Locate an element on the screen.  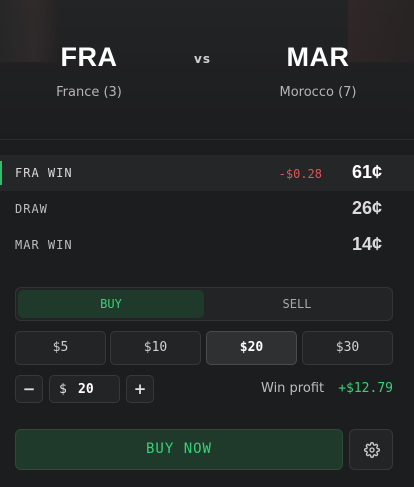
tab-buy: BUY is located at coordinates (111, 304).